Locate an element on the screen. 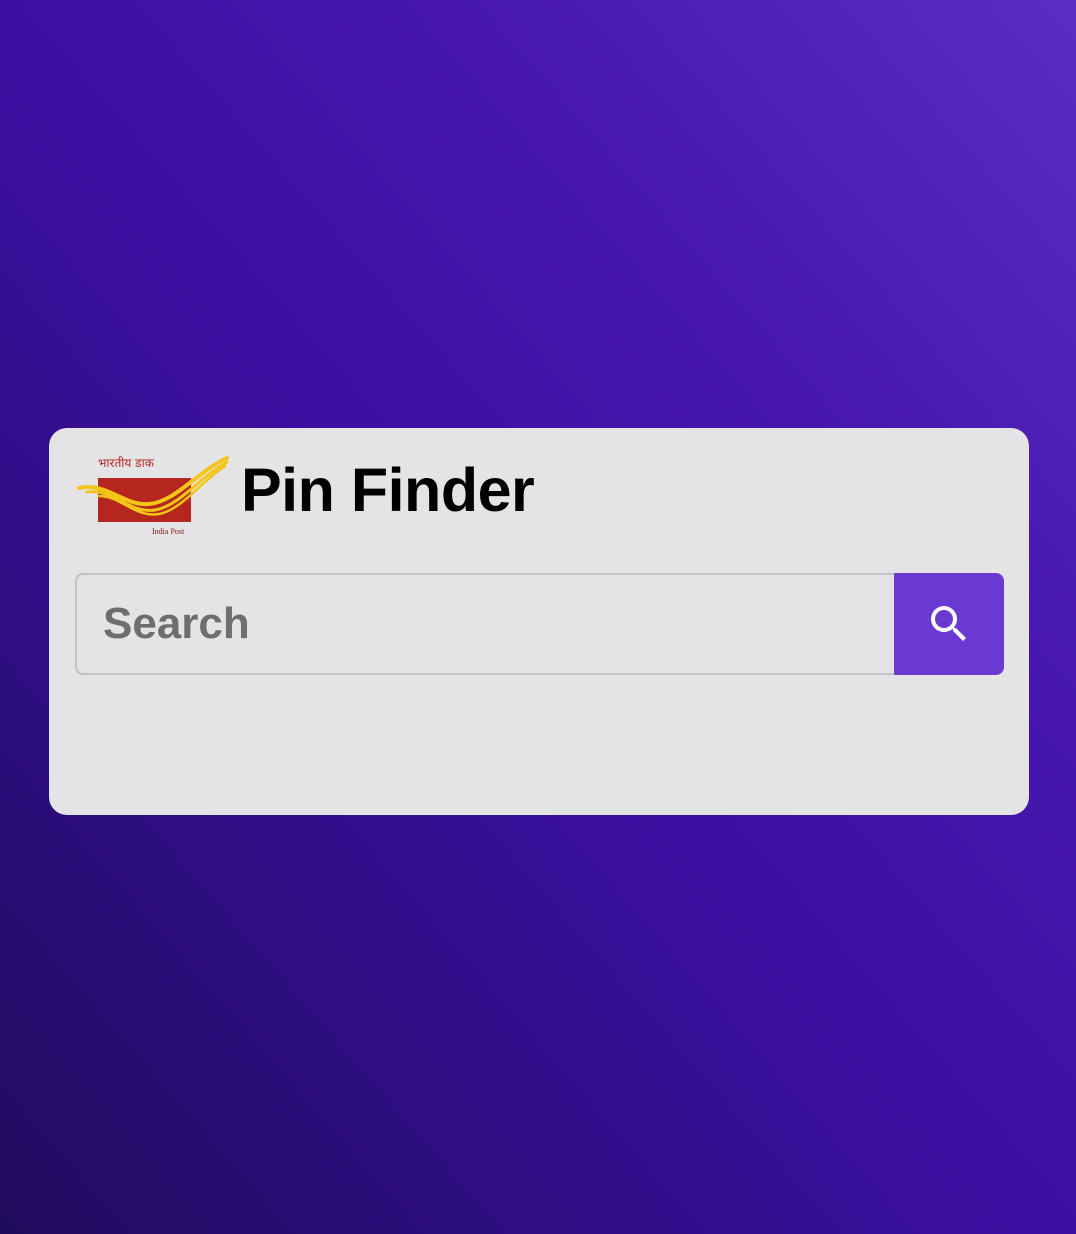 The height and width of the screenshot is (1234, 1076). page-title: Pin Finder is located at coordinates (388, 490).